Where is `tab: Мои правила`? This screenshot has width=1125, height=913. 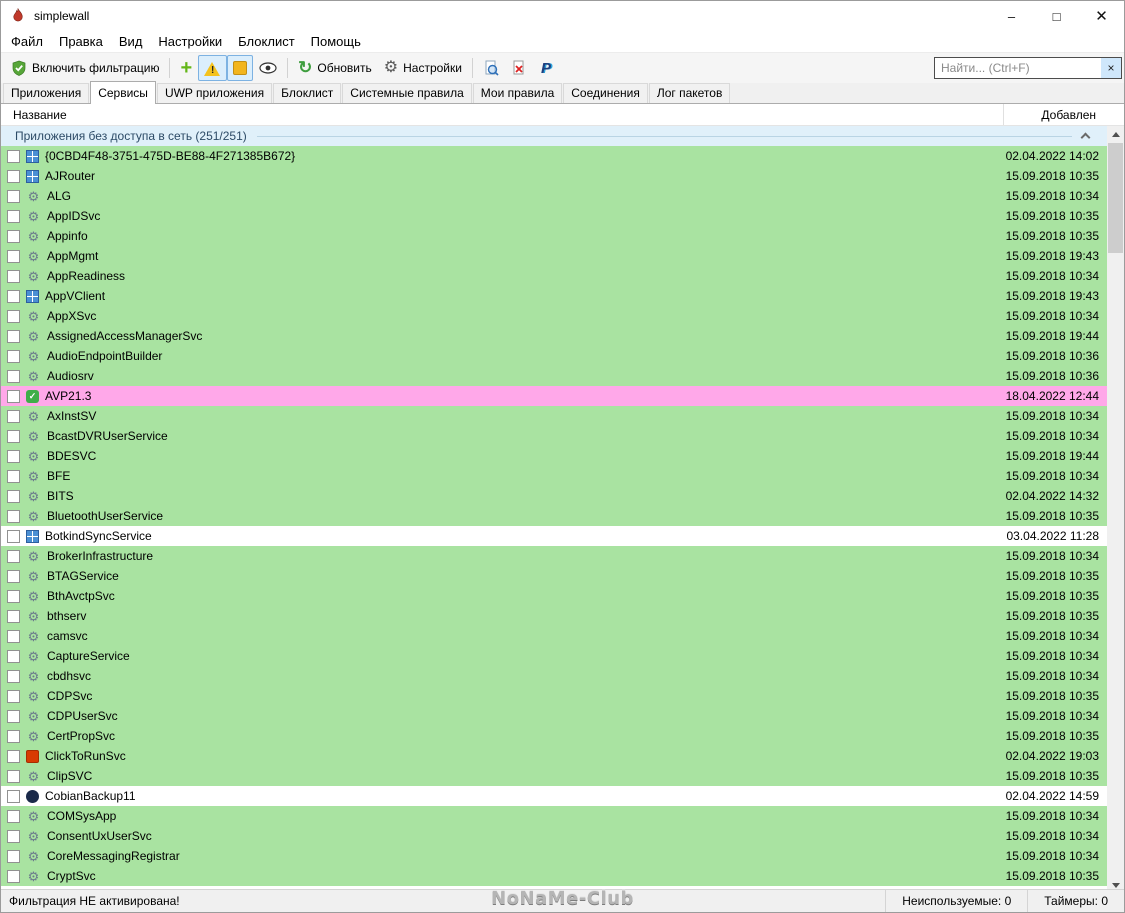
tab: Мои правила is located at coordinates (517, 93).